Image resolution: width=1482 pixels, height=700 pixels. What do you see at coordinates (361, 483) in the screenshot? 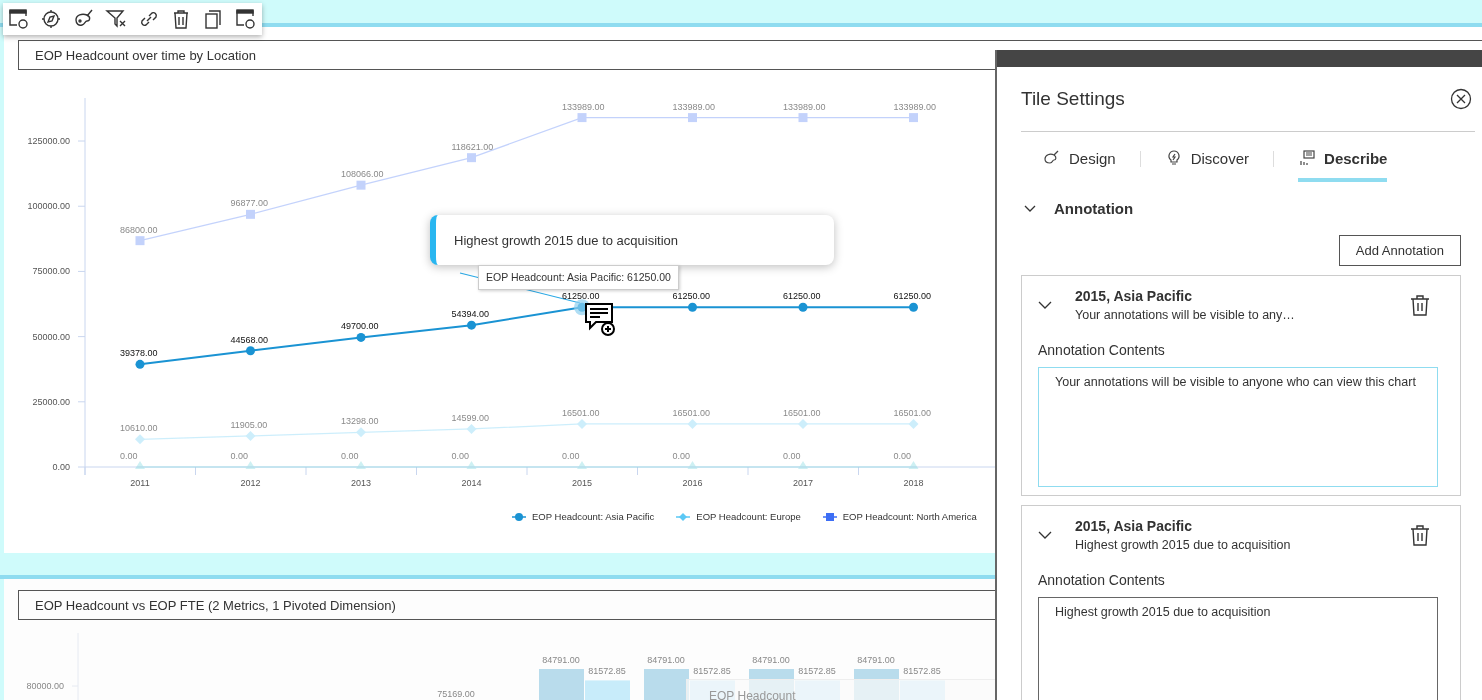
I see `x-tick-label: 2013` at bounding box center [361, 483].